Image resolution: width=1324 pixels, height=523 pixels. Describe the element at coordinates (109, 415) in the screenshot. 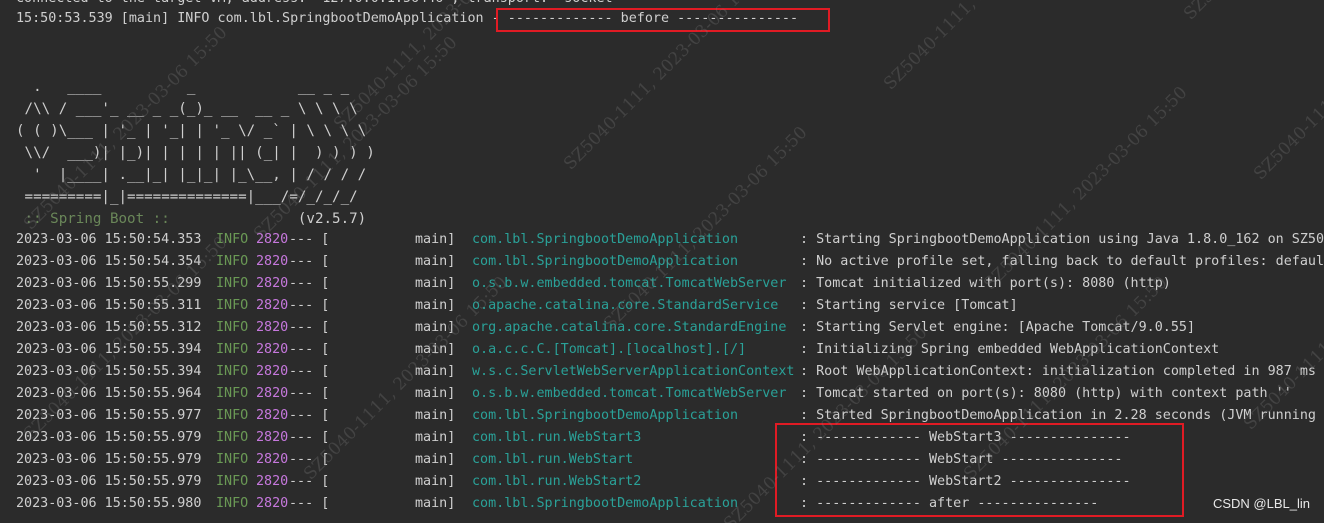

I see `log-timestamp: 2023-03-06 15:50:55.977` at that location.